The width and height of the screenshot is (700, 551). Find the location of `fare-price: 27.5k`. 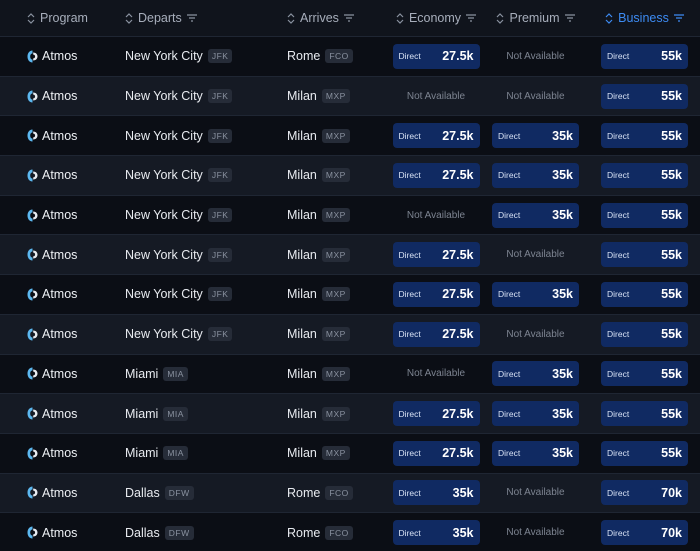

fare-price: 27.5k is located at coordinates (458, 334).